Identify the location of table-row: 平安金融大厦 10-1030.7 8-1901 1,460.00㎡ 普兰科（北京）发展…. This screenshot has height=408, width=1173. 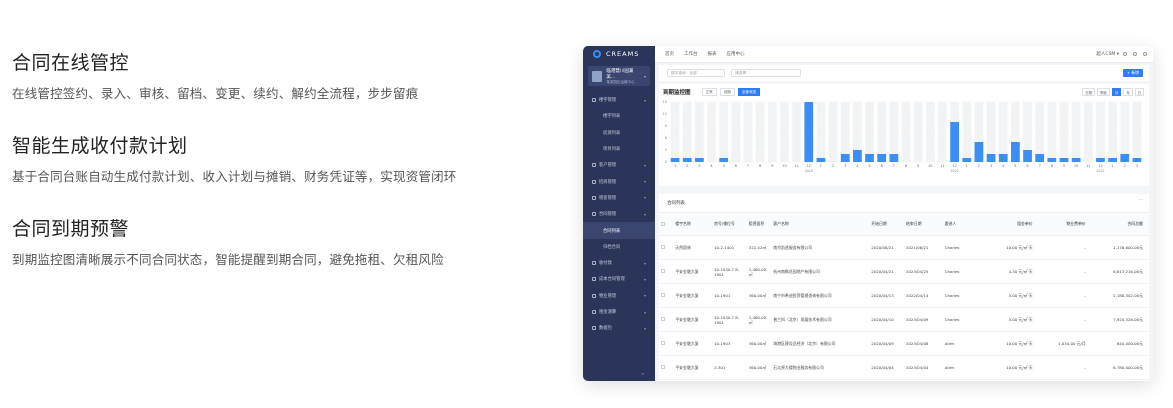
(904, 319).